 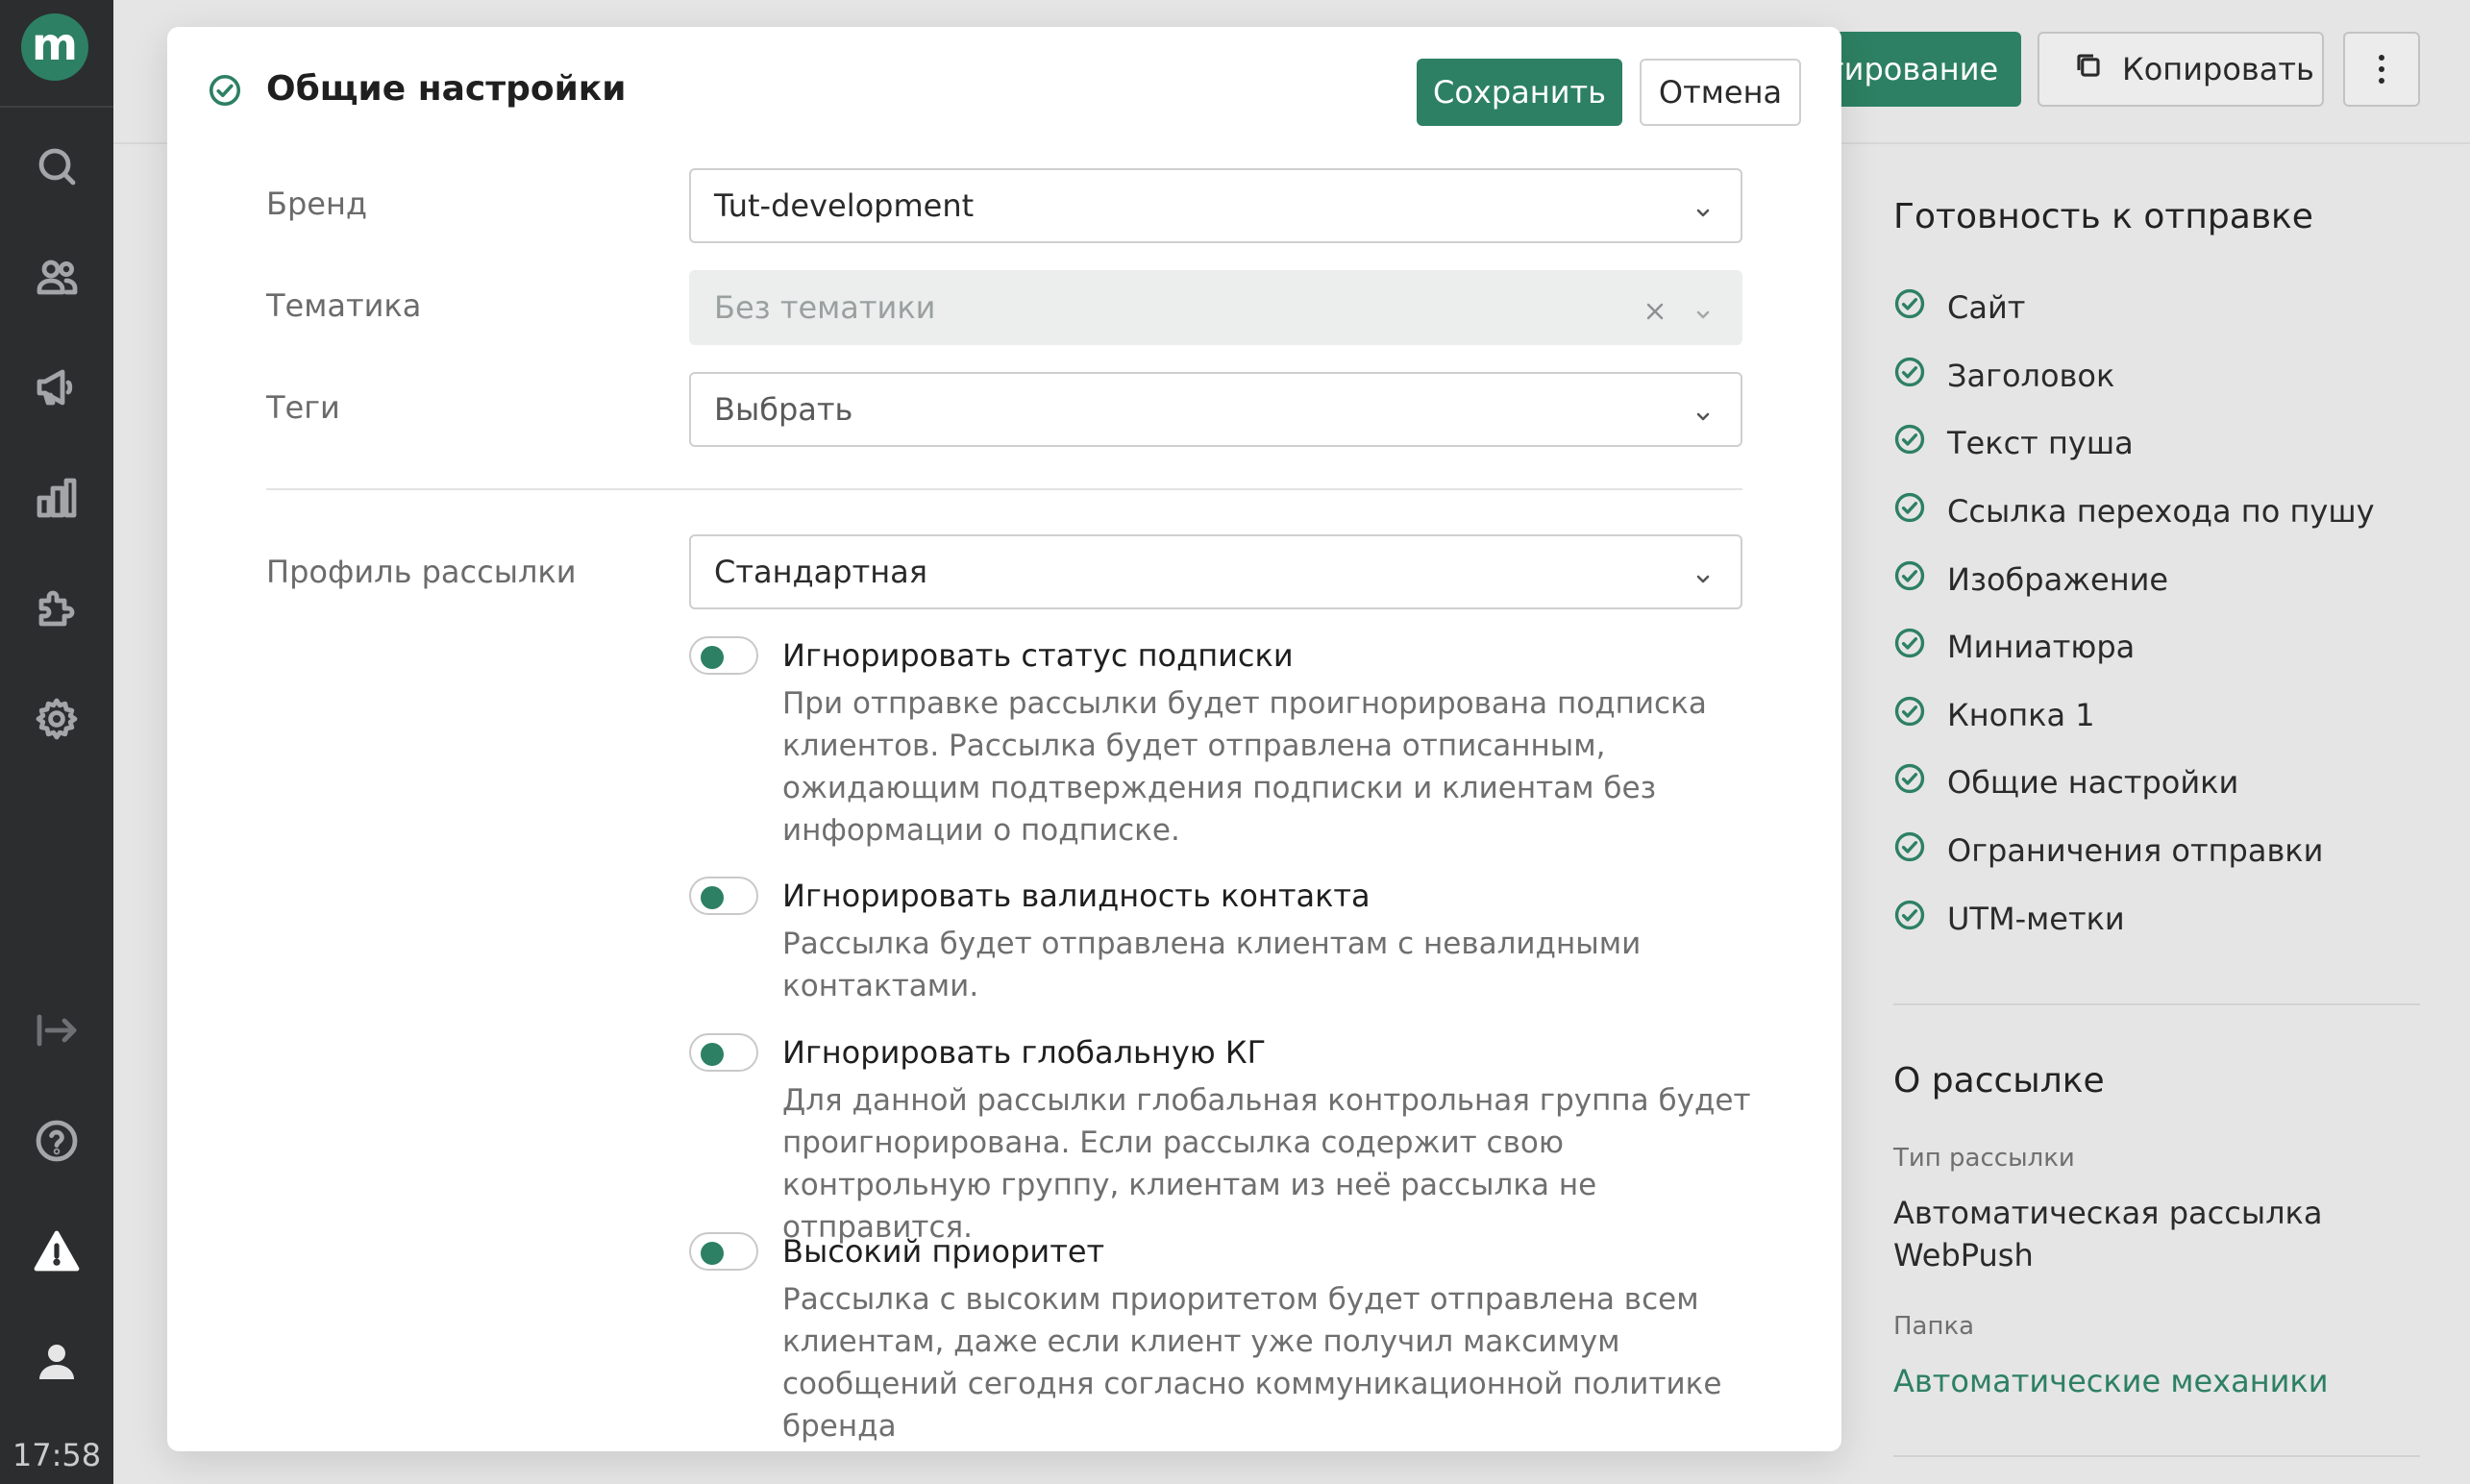 What do you see at coordinates (1999, 1081) in the screenshot?
I see `about-title: О рассылке` at bounding box center [1999, 1081].